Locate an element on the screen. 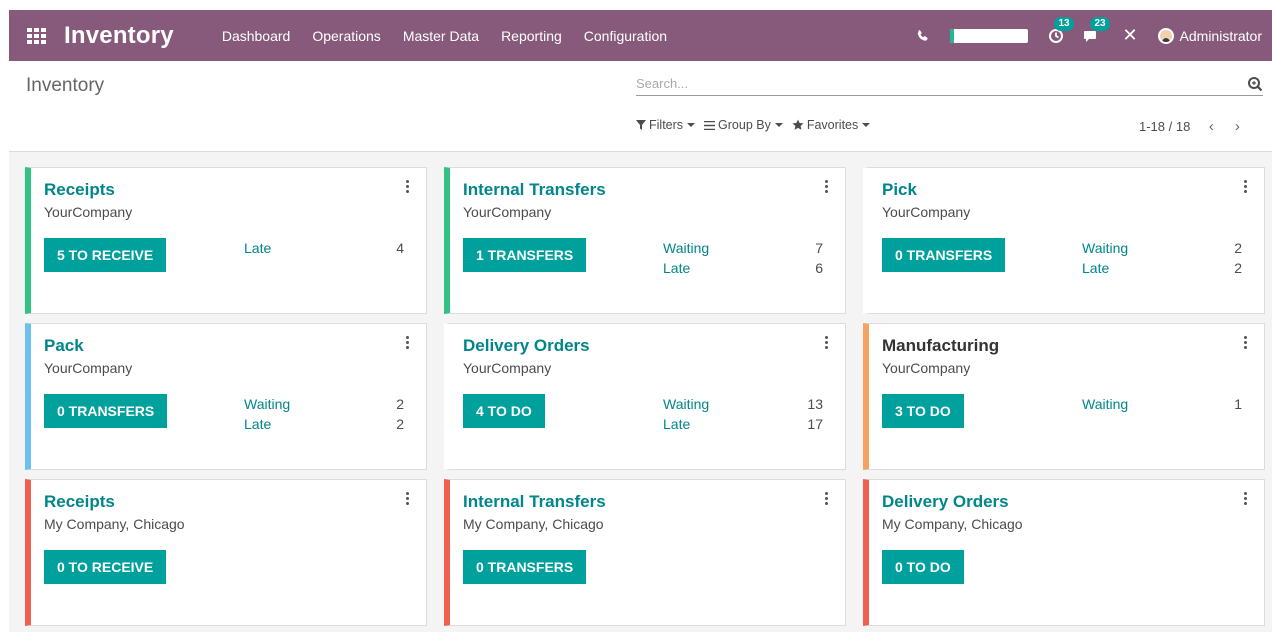 Image resolution: width=1272 pixels, height=632 pixels. user-menu: Administrator is located at coordinates (1209, 35).